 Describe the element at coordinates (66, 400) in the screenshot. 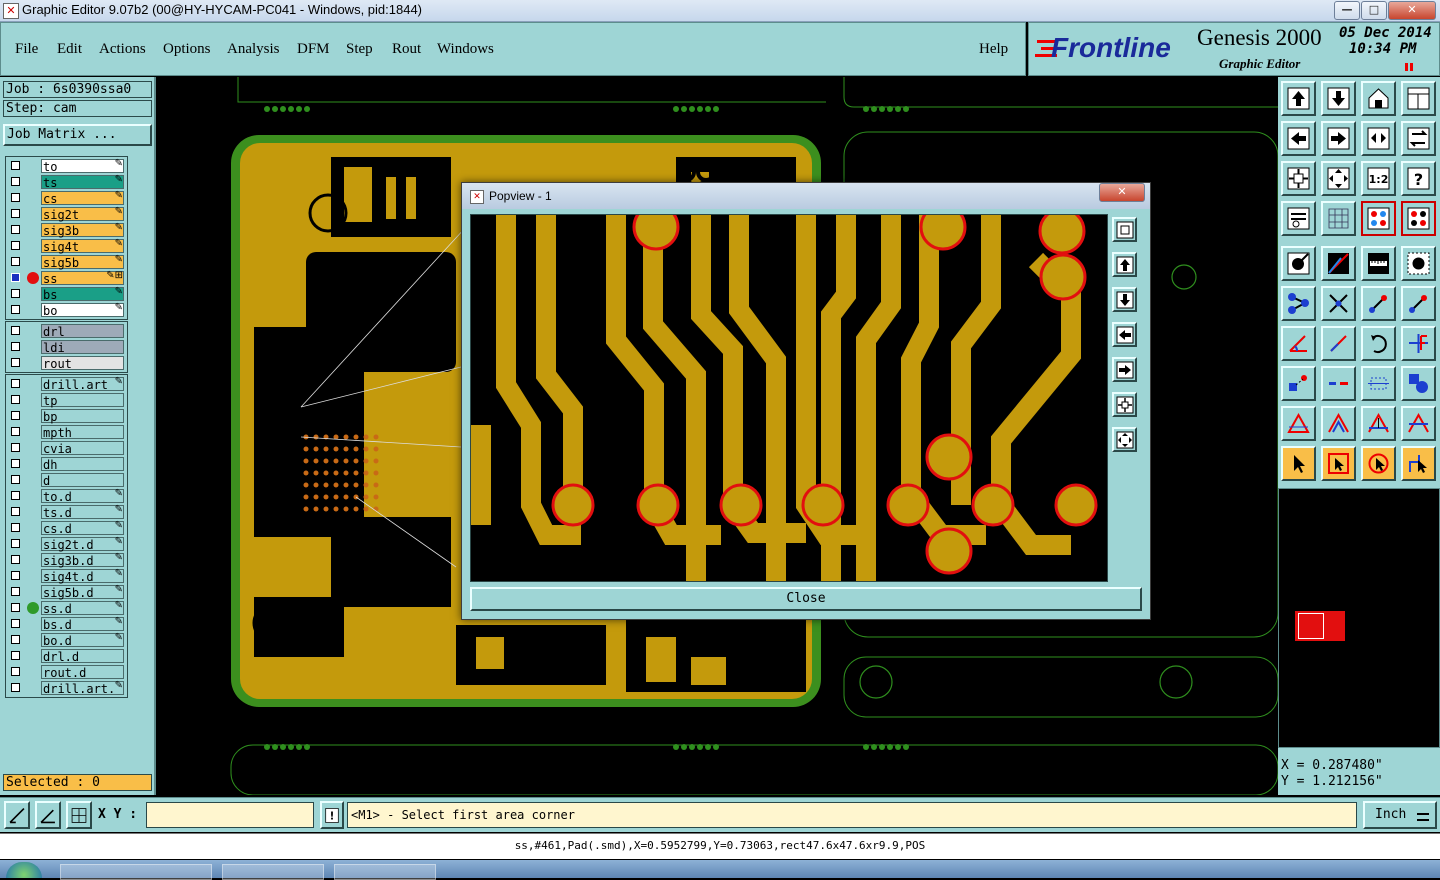

I see `layer-row: tp` at that location.